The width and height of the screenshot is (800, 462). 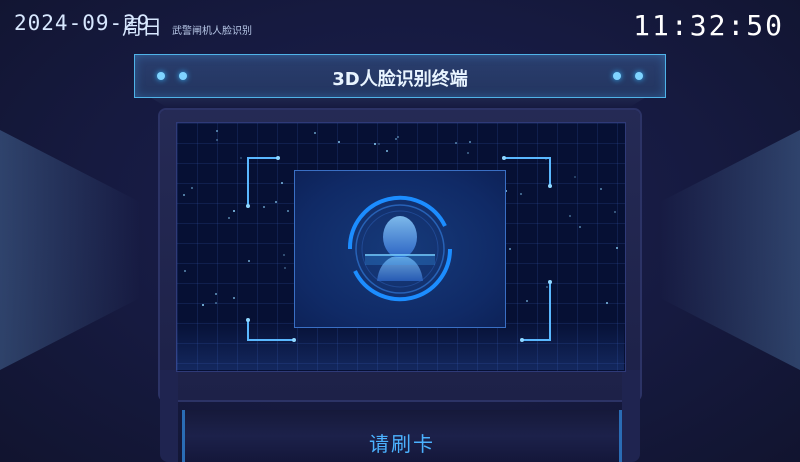 I want to click on face-scan-icon, so click(x=400, y=248).